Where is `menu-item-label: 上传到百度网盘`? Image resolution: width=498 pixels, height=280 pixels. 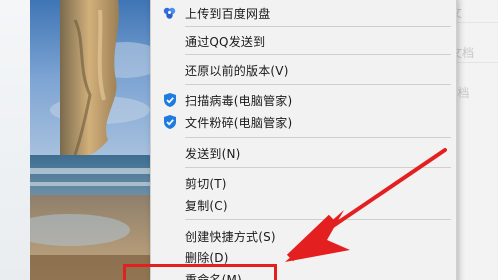 menu-item-label: 上传到百度网盘 is located at coordinates (228, 14).